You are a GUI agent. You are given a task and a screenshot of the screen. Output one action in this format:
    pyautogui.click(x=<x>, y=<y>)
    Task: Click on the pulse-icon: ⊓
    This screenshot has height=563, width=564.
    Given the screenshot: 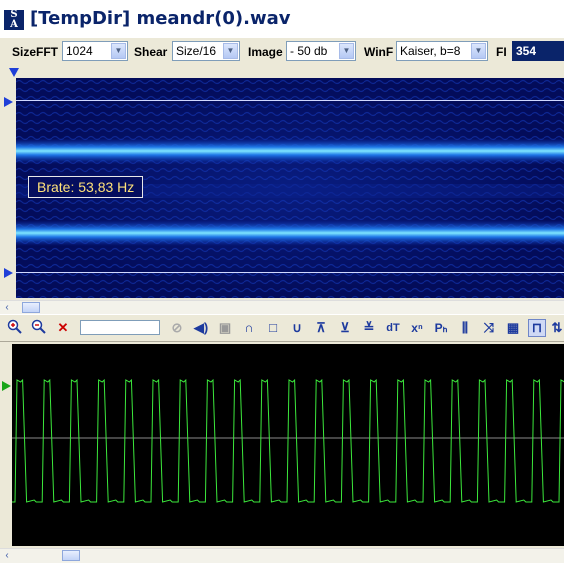 What is the action you would take?
    pyautogui.click(x=537, y=328)
    